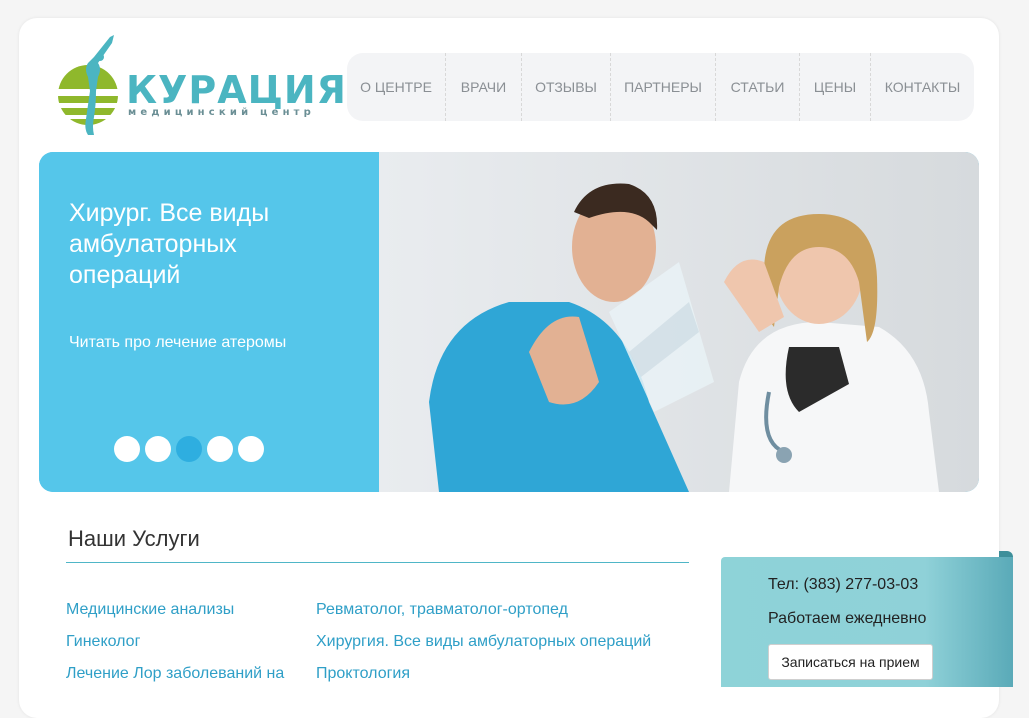 The height and width of the screenshot is (718, 1029). I want to click on logo-text: КУРАЦИЯ, so click(236, 90).